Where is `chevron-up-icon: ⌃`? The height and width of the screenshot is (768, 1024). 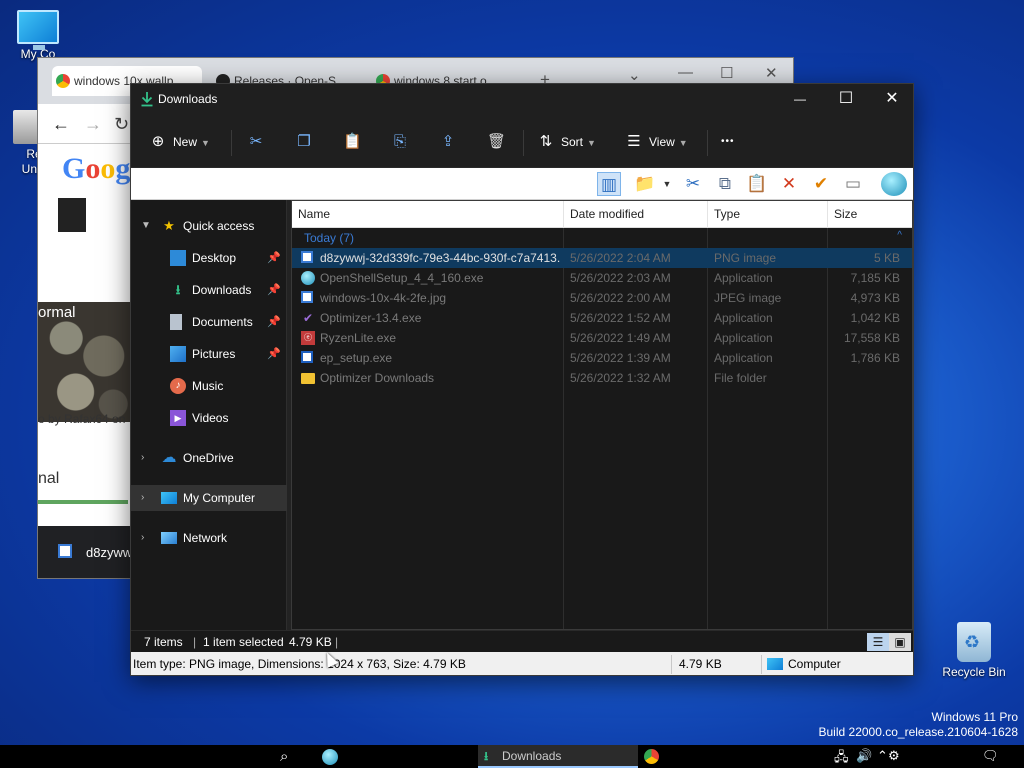
chevron-up-icon: ⌃ is located at coordinates (882, 756).